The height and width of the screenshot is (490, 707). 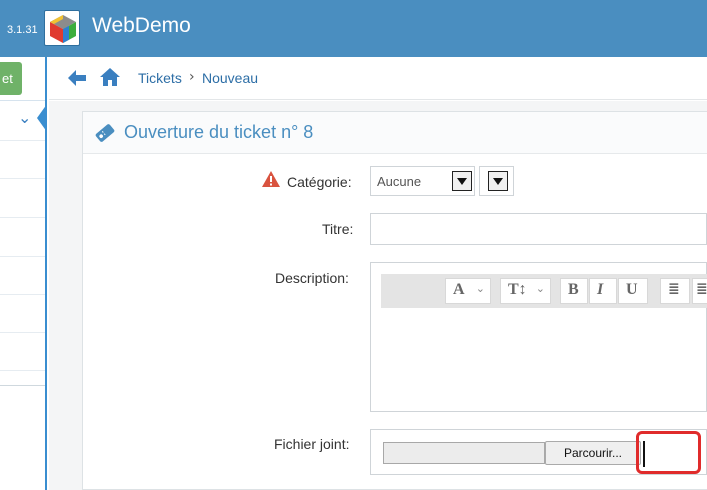 What do you see at coordinates (312, 278) in the screenshot?
I see `description-label: Description:` at bounding box center [312, 278].